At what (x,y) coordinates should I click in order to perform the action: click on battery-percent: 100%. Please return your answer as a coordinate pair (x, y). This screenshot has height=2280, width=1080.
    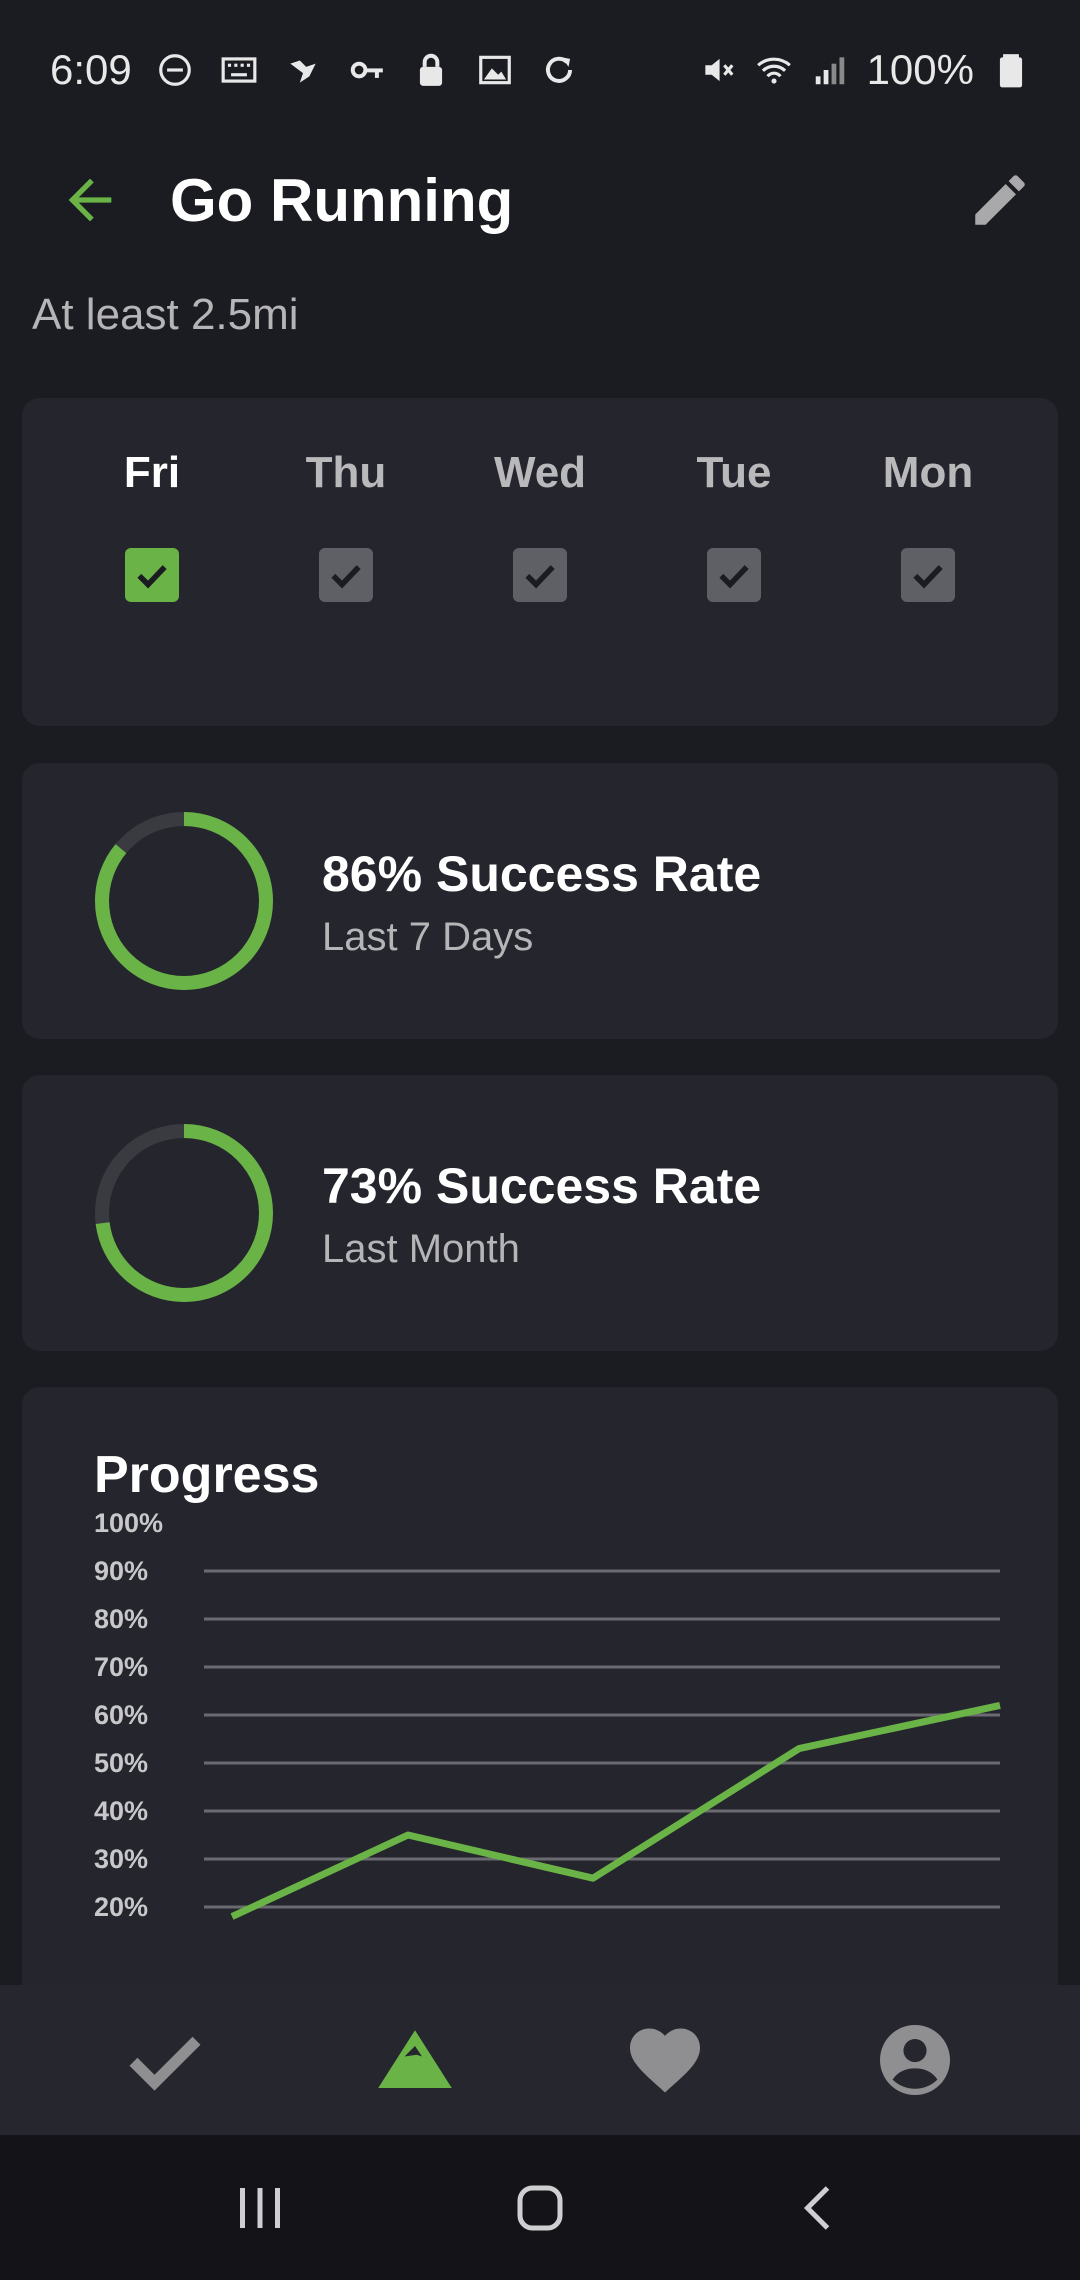
    Looking at the image, I should click on (920, 69).